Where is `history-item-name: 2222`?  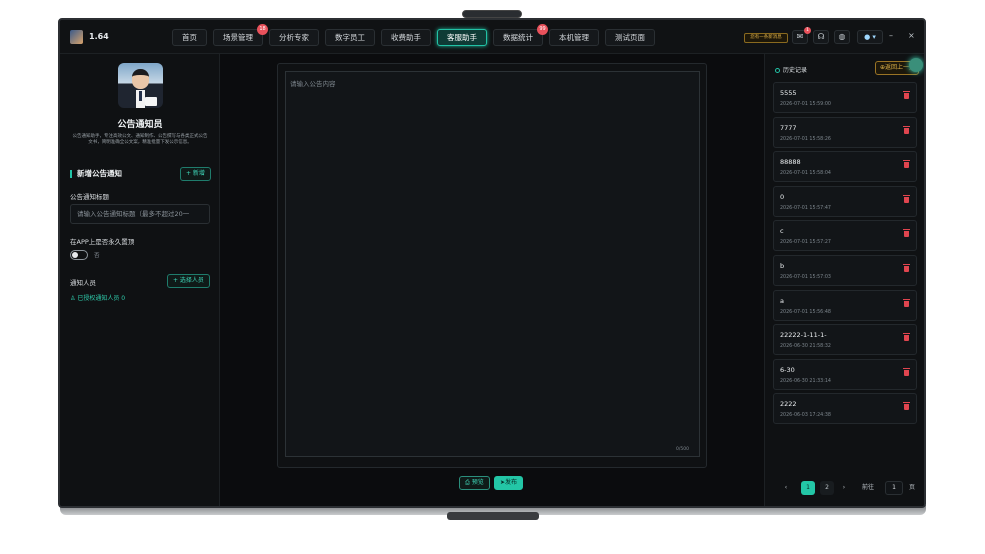
history-item-name: 2222 is located at coordinates (788, 404).